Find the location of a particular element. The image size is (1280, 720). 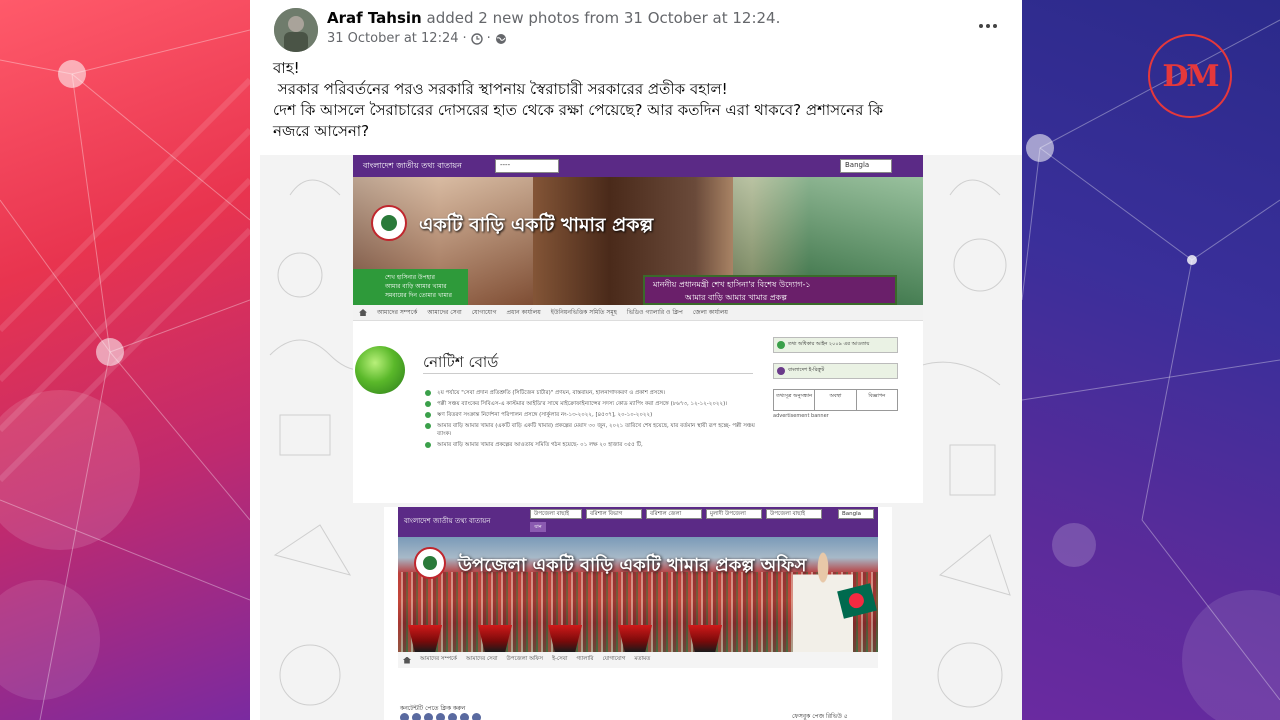

go-button: যান is located at coordinates (538, 527).